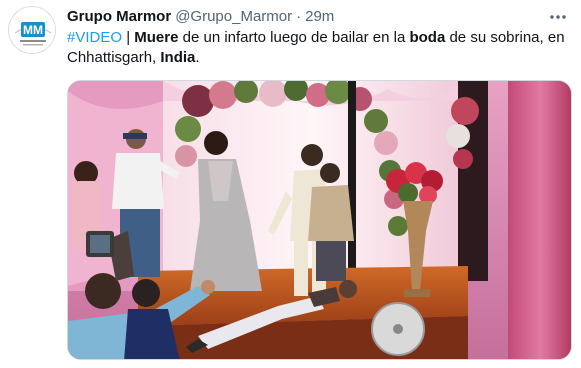  What do you see at coordinates (119, 16) in the screenshot?
I see `display-name: Grupo Marmor` at bounding box center [119, 16].